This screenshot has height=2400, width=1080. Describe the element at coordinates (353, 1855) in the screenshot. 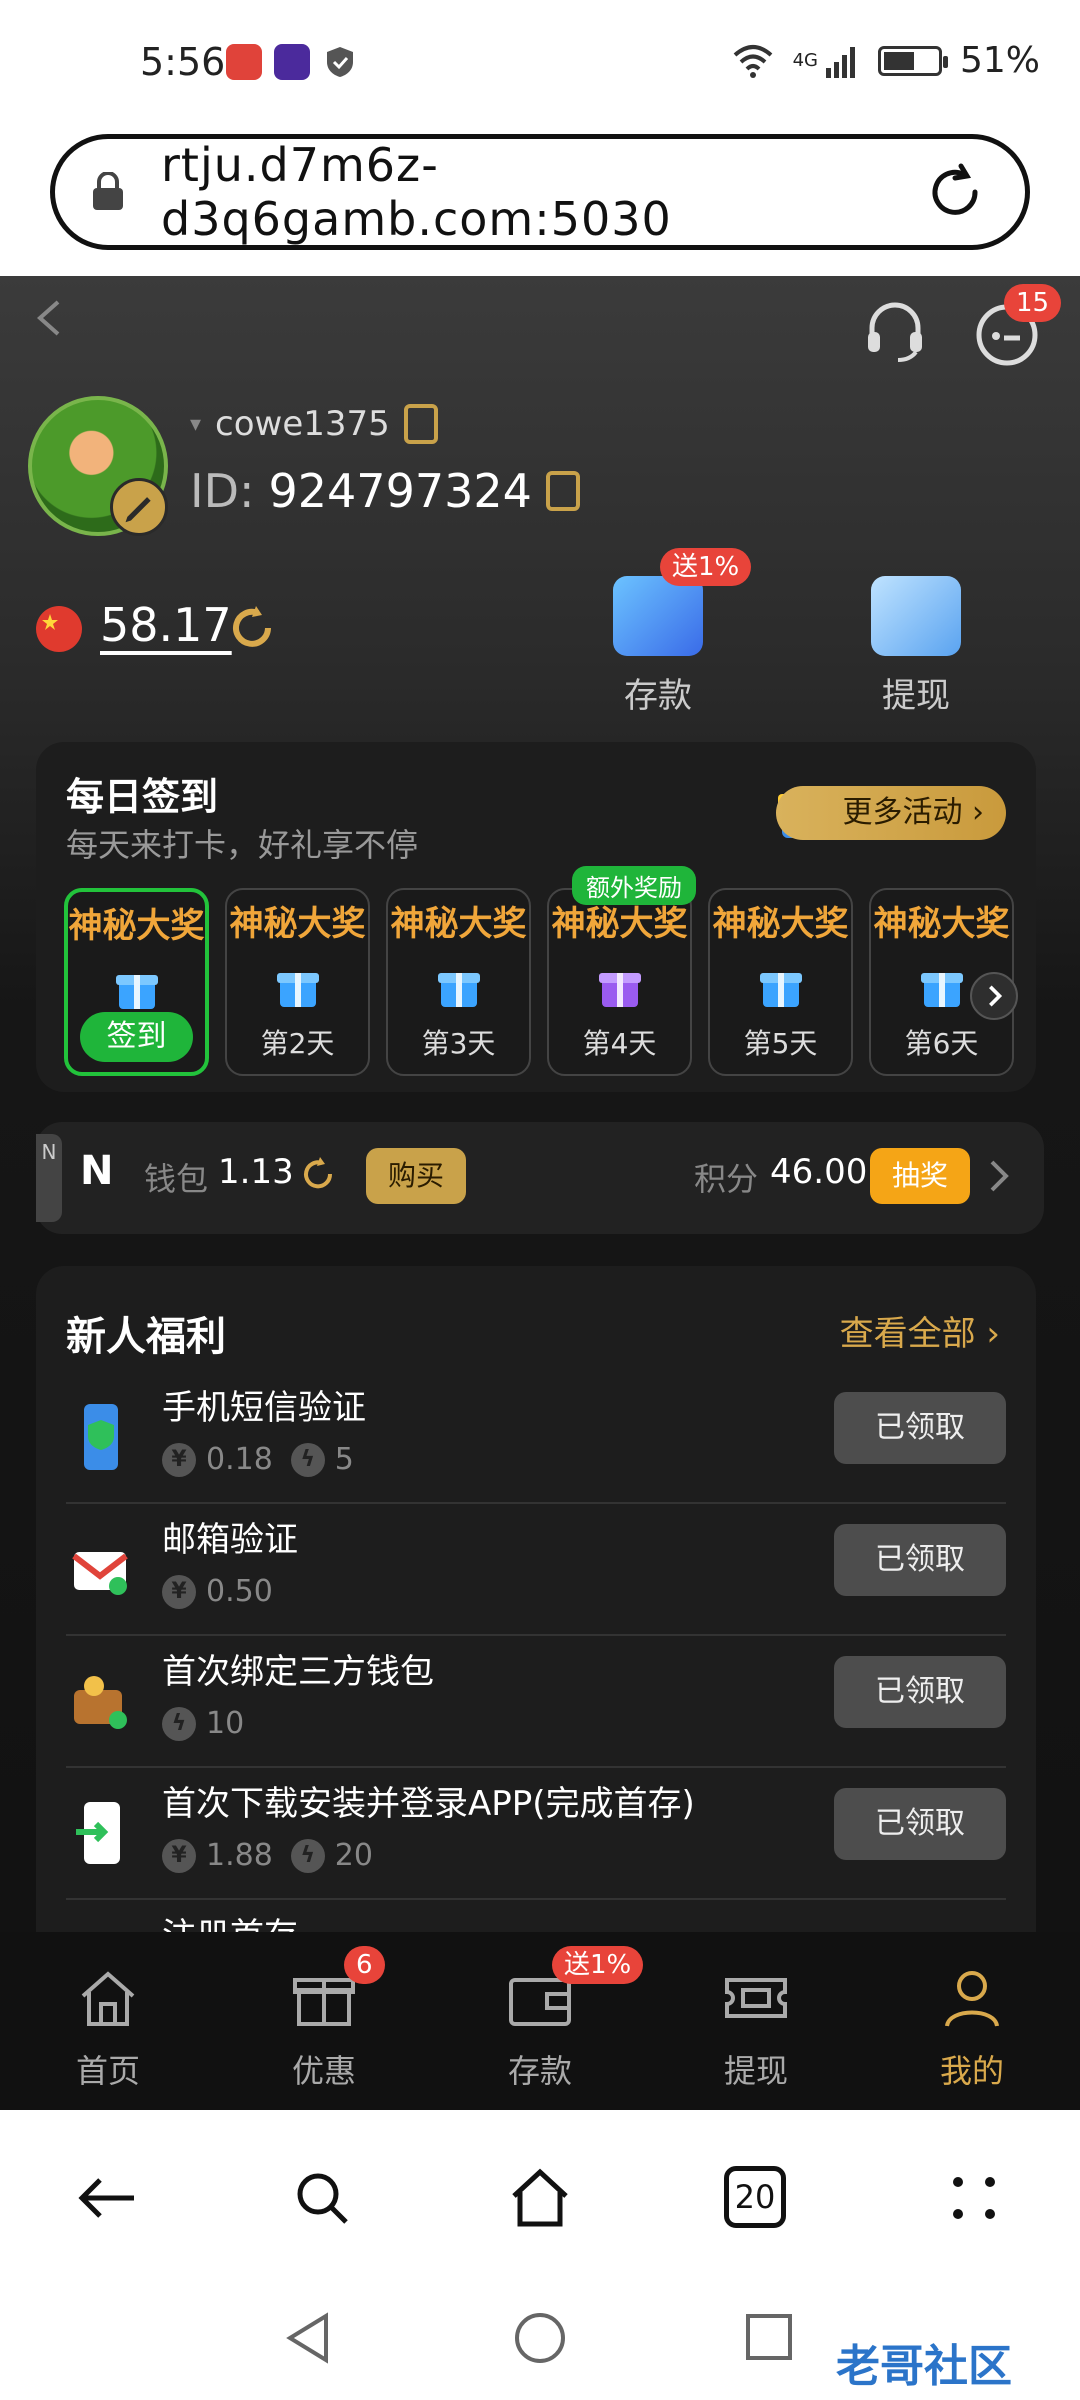

I see `reward-energy: 20` at that location.